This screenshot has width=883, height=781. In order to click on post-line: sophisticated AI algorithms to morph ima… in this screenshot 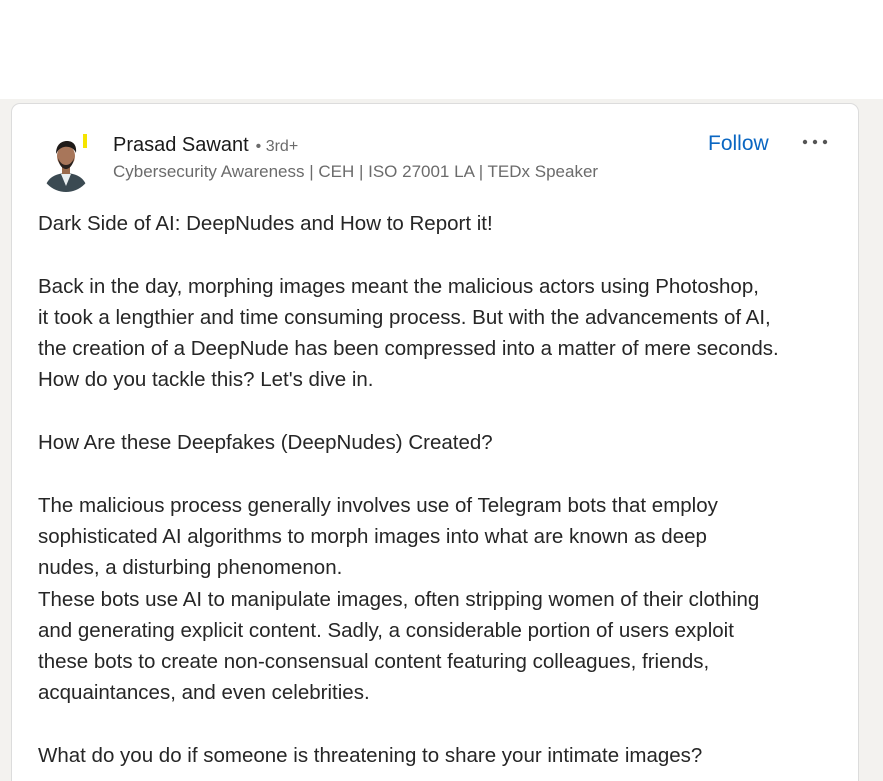, I will do `click(372, 536)`.